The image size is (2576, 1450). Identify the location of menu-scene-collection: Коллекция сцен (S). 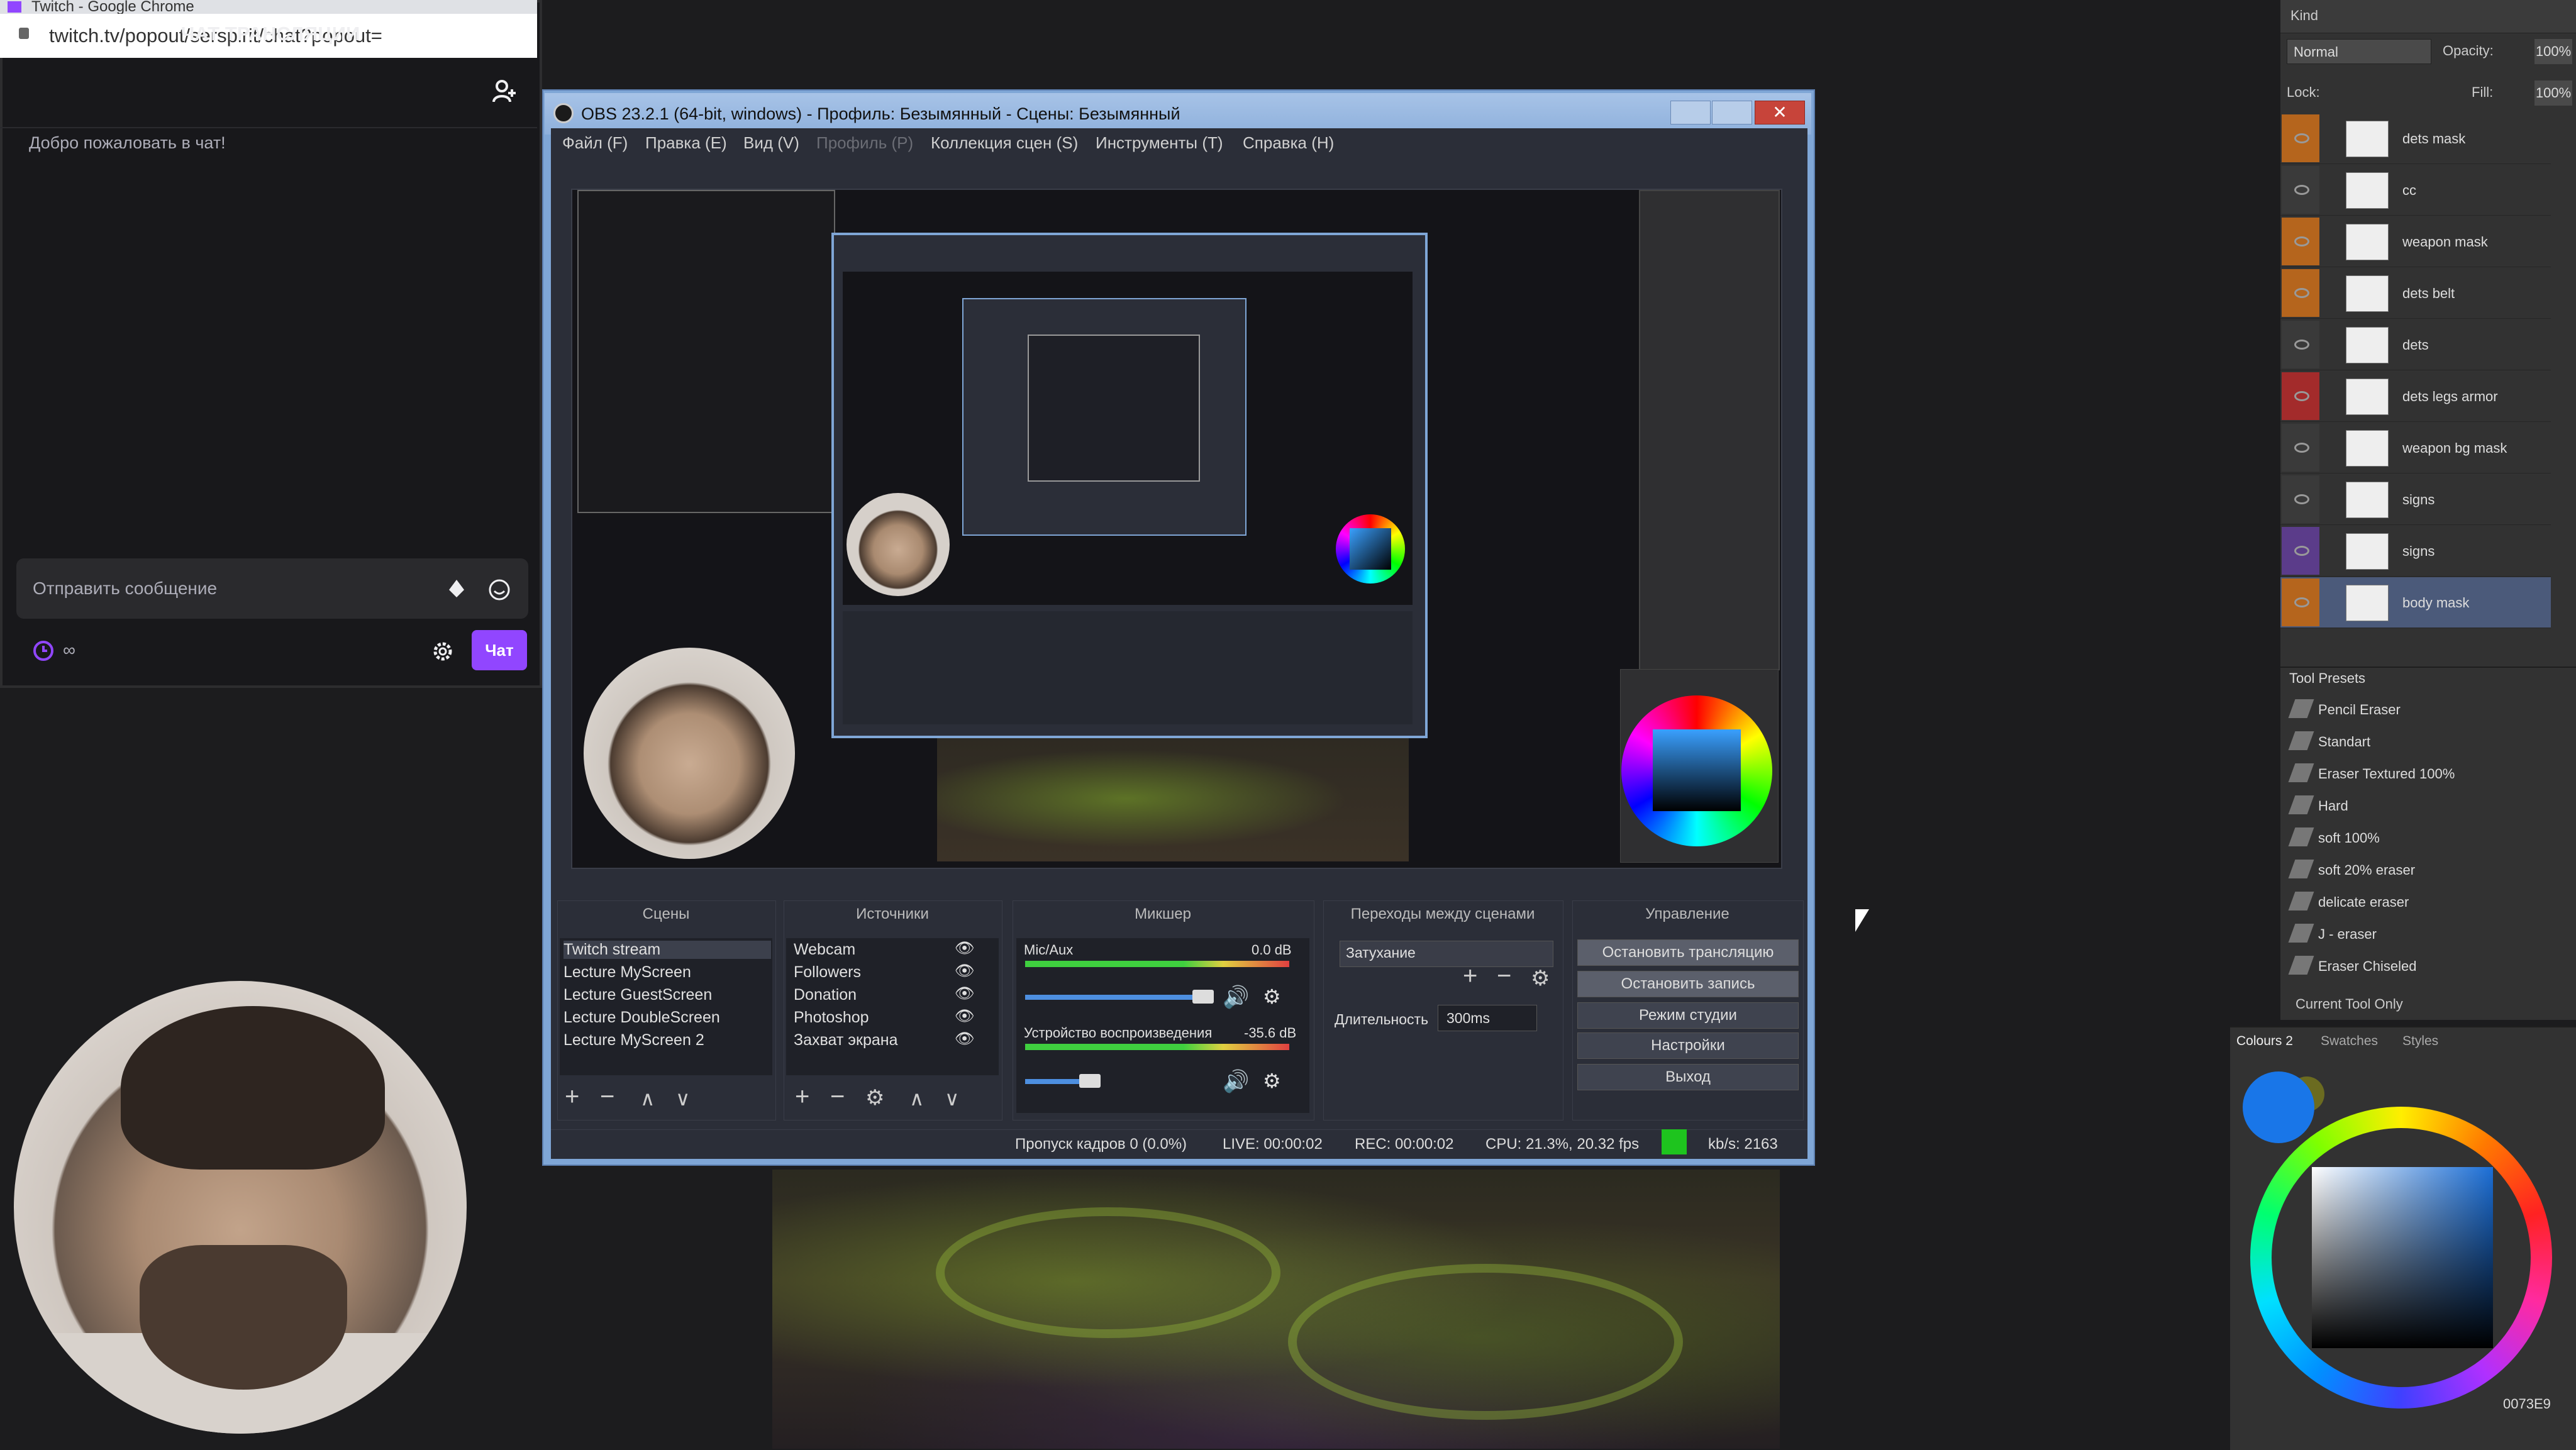
(1004, 143).